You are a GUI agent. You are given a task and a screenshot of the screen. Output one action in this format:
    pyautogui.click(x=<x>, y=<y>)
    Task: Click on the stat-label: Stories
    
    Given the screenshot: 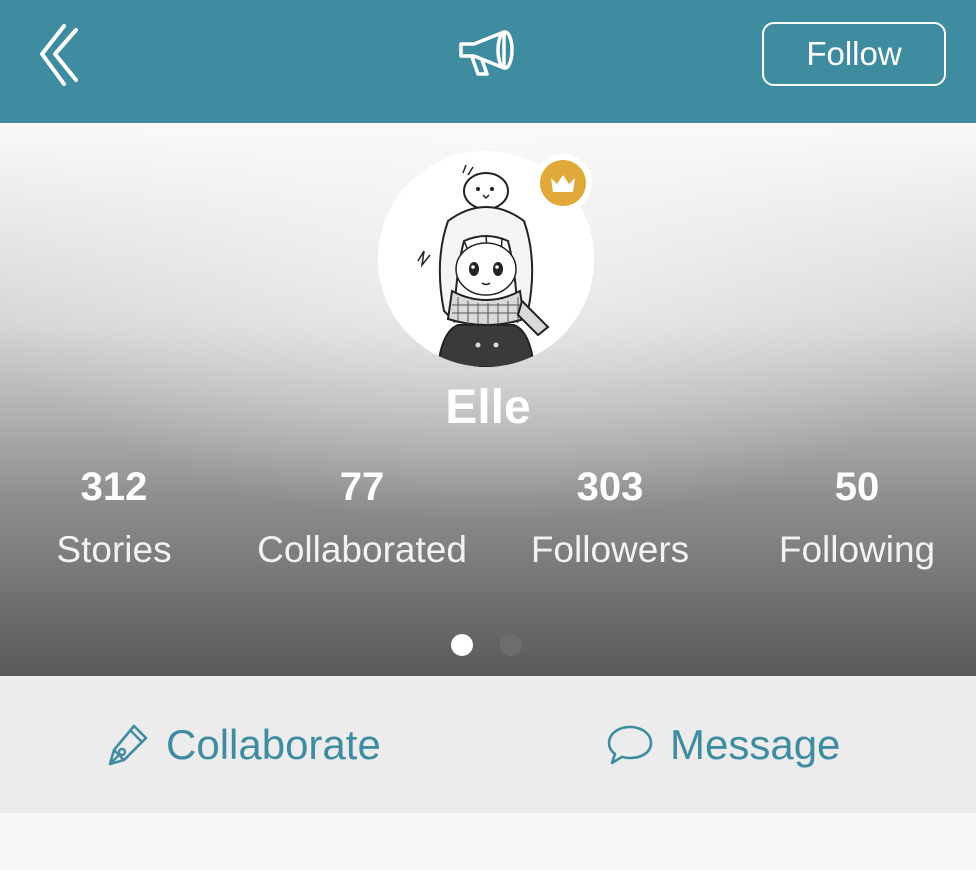 What is the action you would take?
    pyautogui.click(x=114, y=549)
    